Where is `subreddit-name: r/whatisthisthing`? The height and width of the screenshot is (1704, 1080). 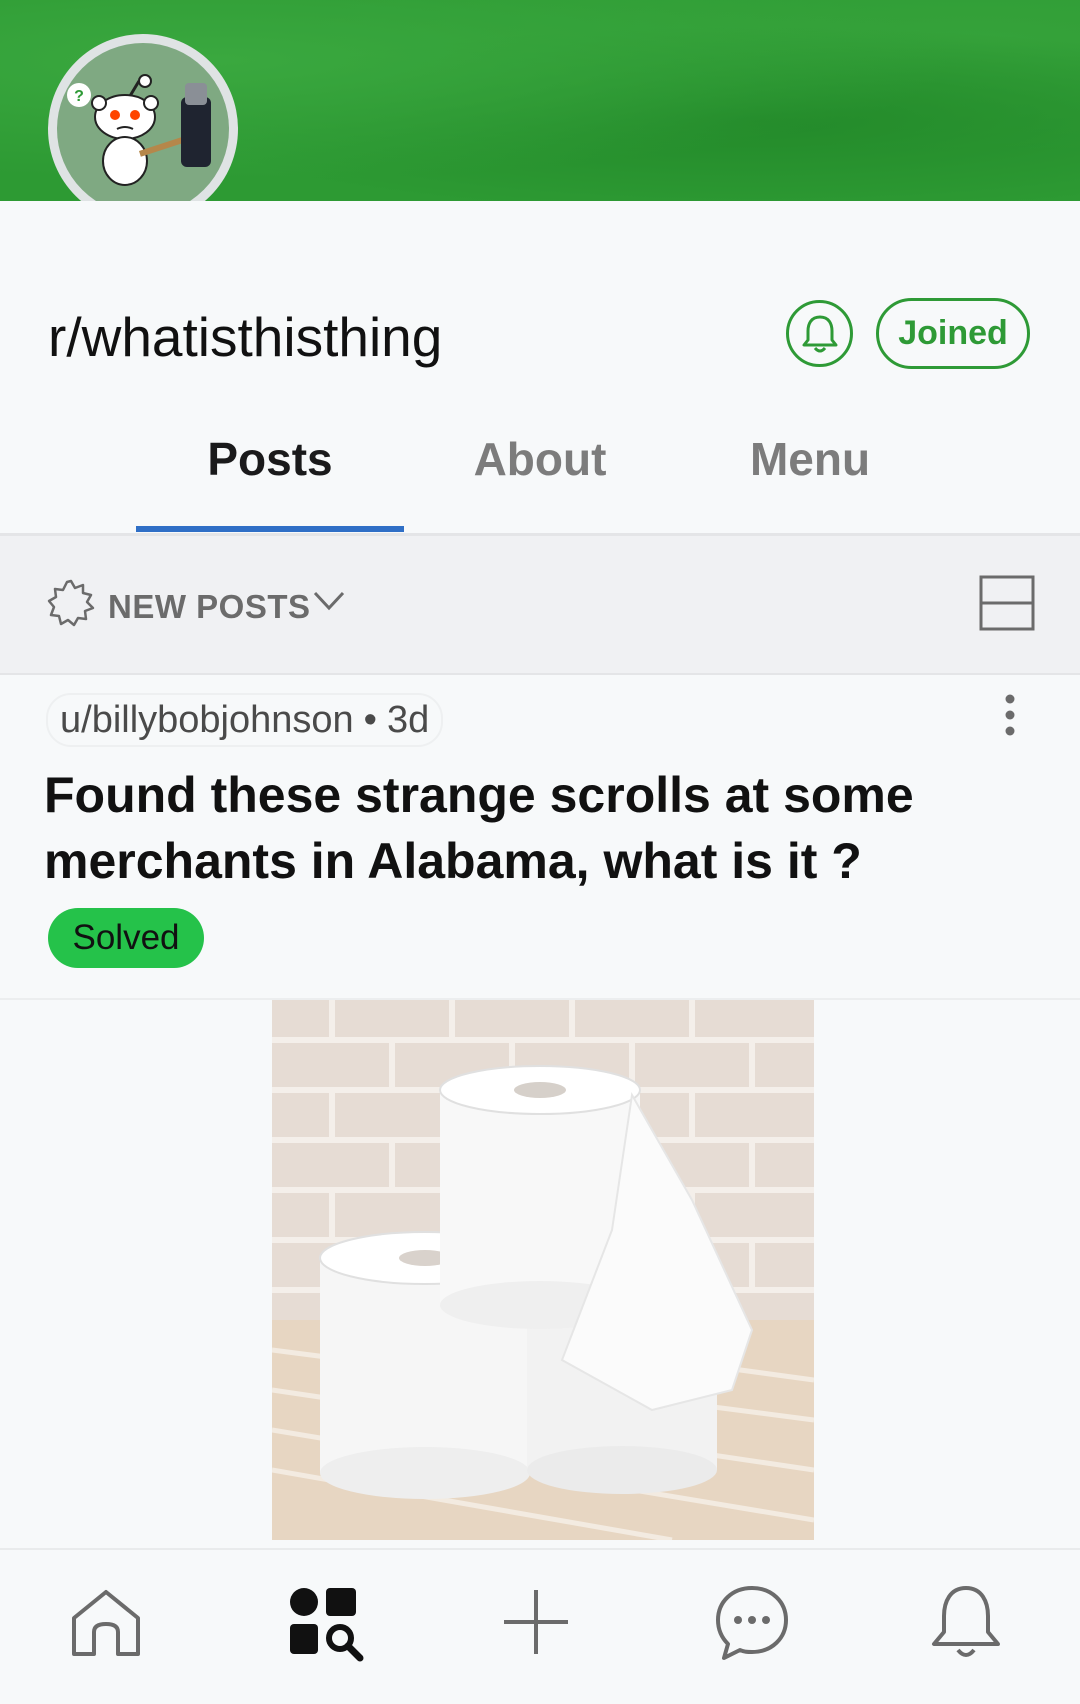
subreddit-name: r/whatisthisthing is located at coordinates (245, 337).